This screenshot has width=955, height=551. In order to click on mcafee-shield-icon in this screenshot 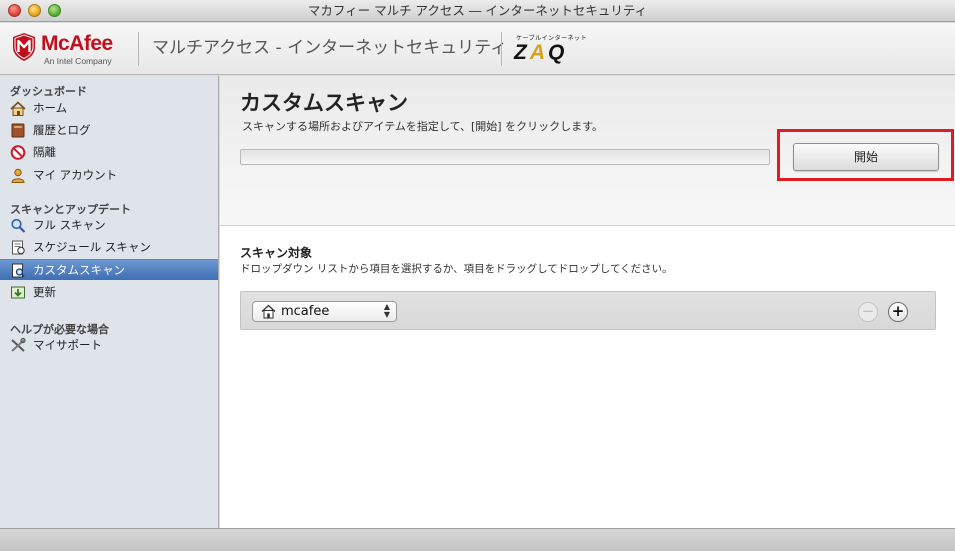, I will do `click(24, 47)`.